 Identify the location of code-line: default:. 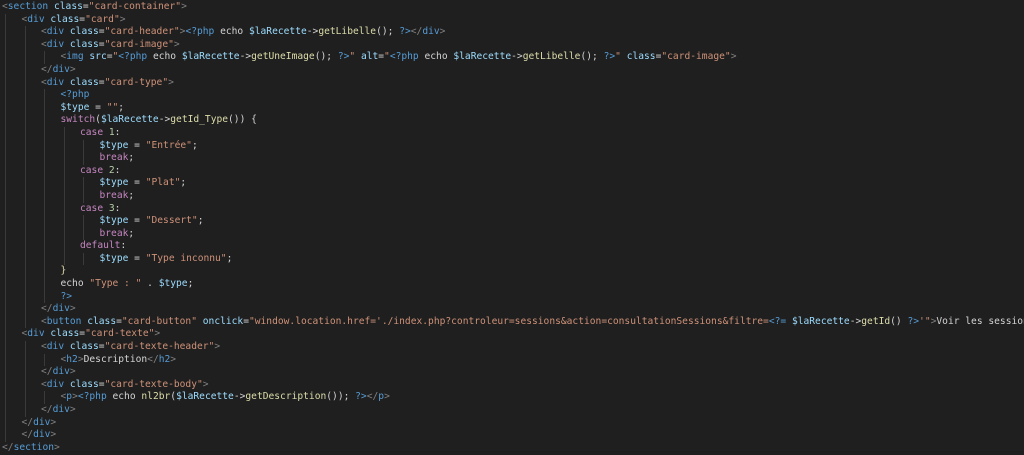
(513, 246).